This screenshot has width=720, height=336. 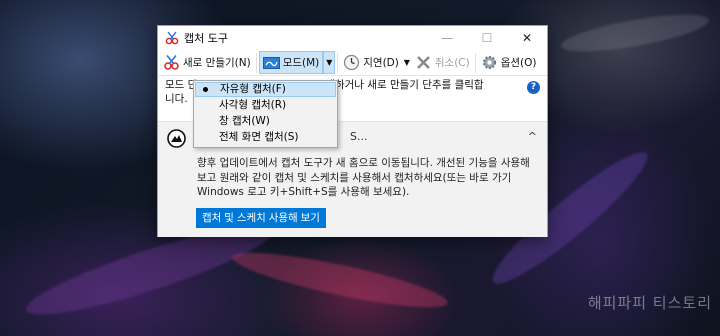 I want to click on close-button: ✕, so click(x=527, y=38).